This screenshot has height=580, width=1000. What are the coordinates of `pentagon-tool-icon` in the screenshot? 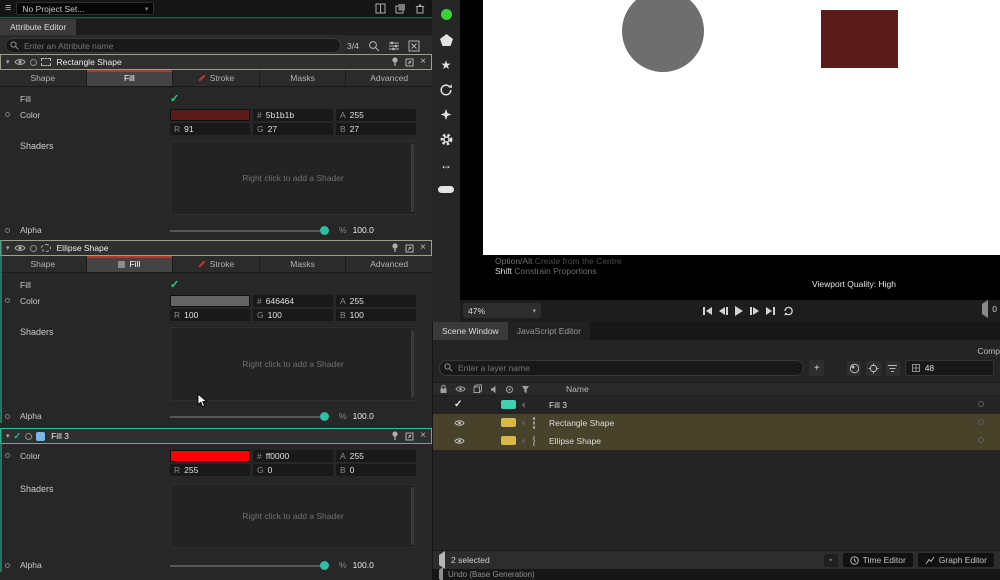 It's located at (446, 39).